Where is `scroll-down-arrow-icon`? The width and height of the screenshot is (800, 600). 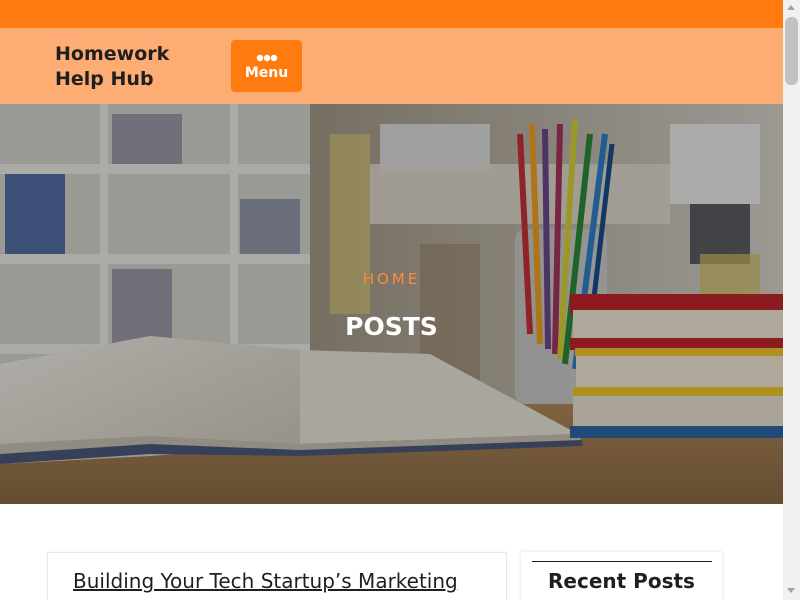
scroll-down-arrow-icon is located at coordinates (791, 590).